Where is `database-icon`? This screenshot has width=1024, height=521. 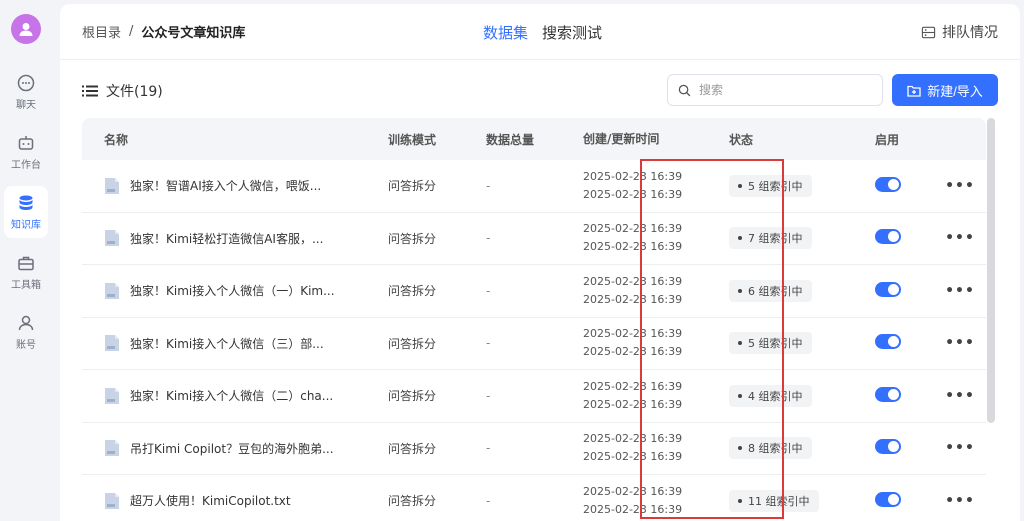
database-icon is located at coordinates (26, 202).